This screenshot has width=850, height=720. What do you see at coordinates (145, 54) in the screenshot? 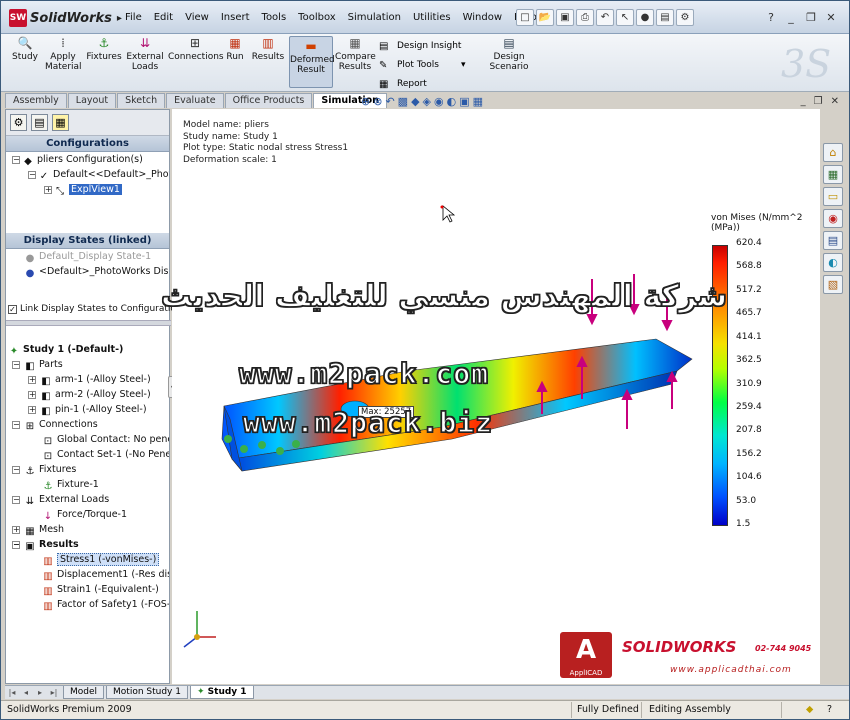
I see `external-loads-button: ⇊ External Loads` at bounding box center [145, 54].